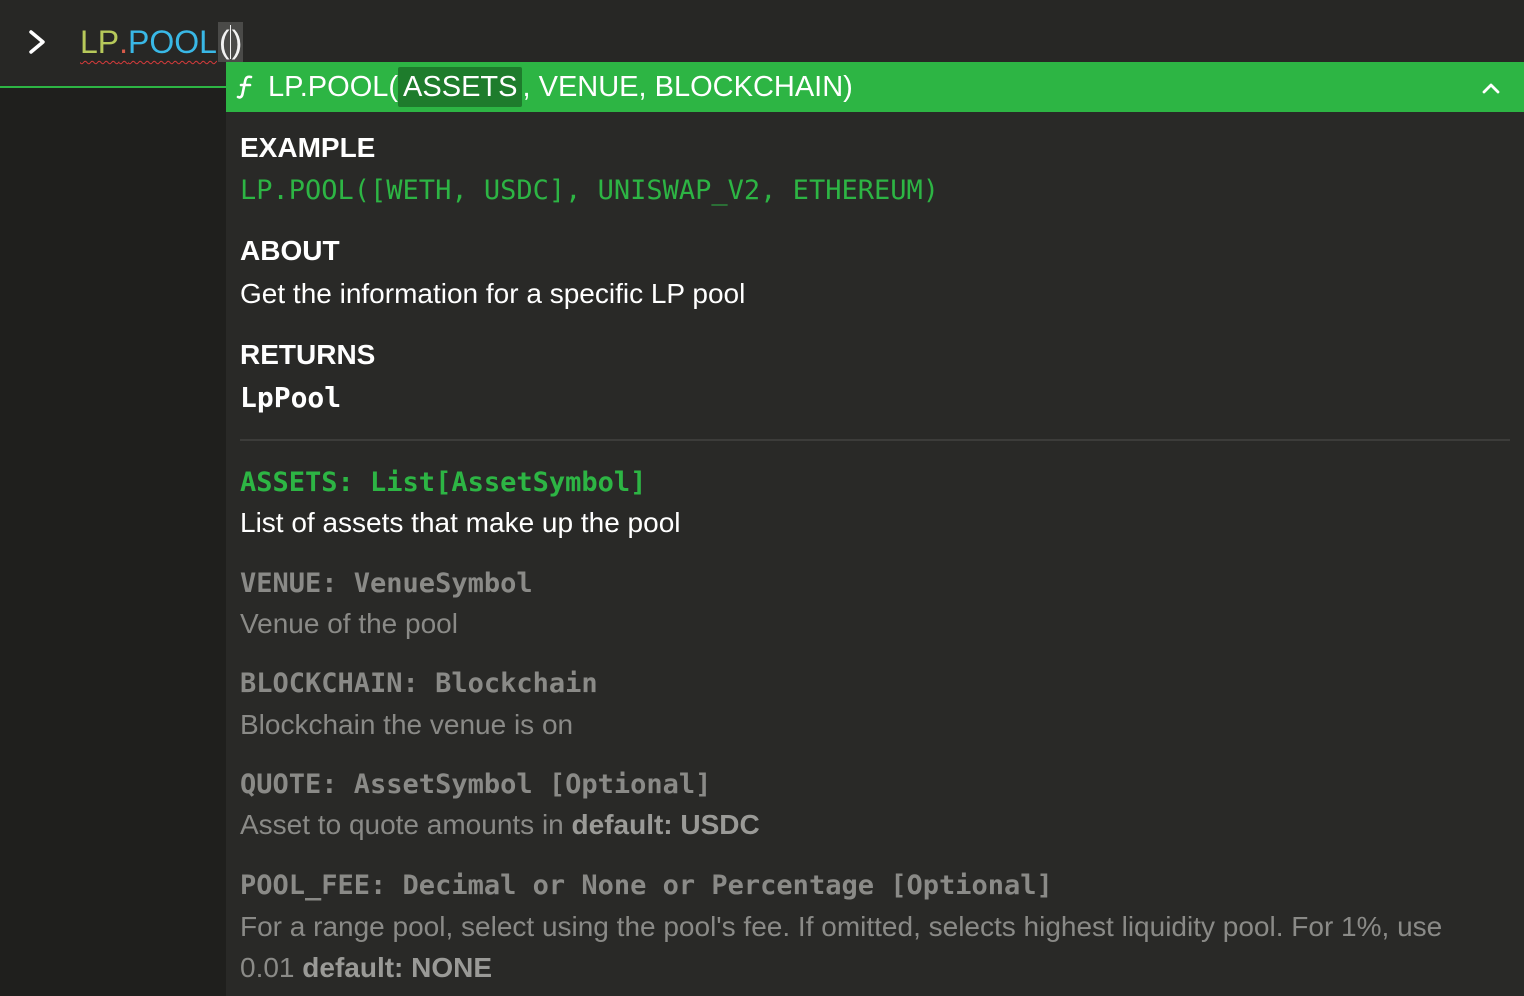 This screenshot has height=996, width=1524. I want to click on formula-input: LP. POOL(), so click(162, 42).